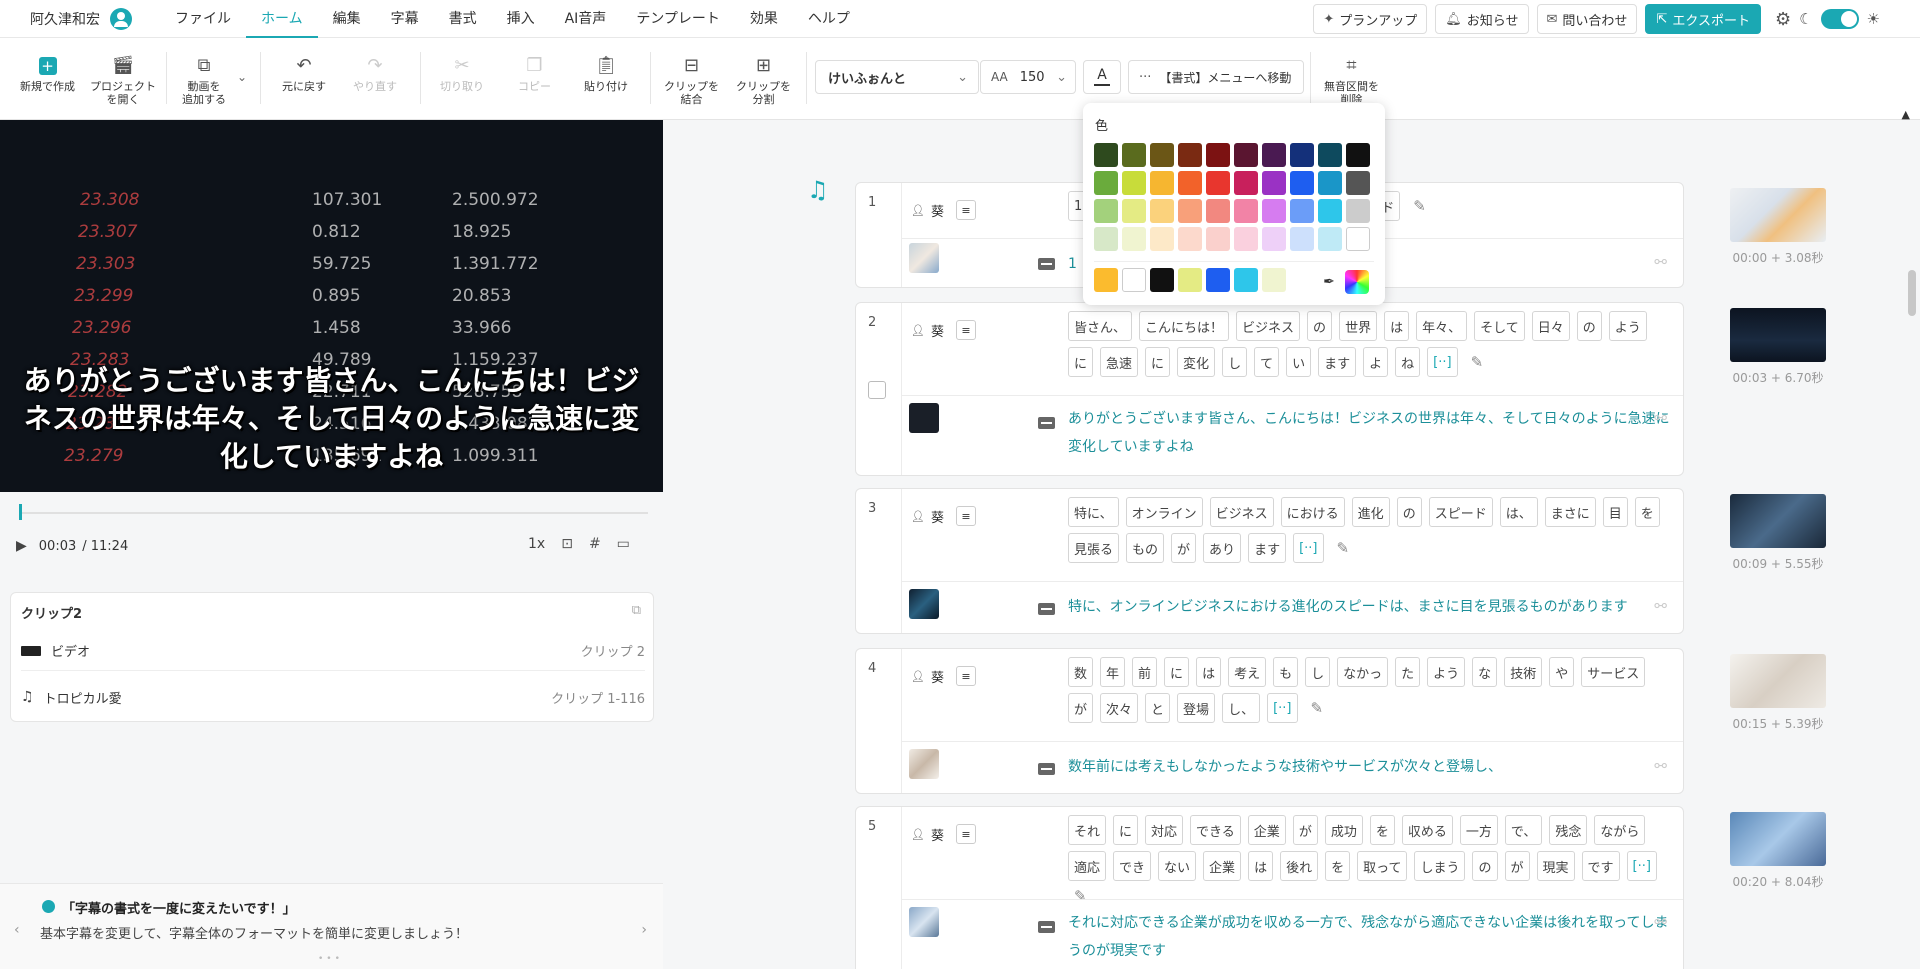 The height and width of the screenshot is (969, 1920). What do you see at coordinates (567, 544) in the screenshot?
I see `snapshot-icon: ⊡` at bounding box center [567, 544].